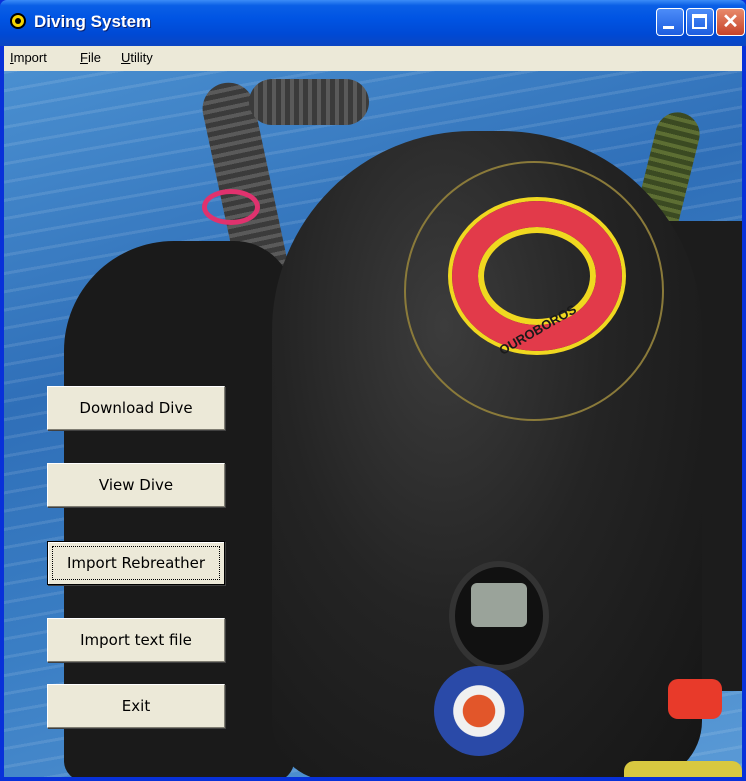 The height and width of the screenshot is (781, 746). I want to click on app-icon, so click(18, 21).